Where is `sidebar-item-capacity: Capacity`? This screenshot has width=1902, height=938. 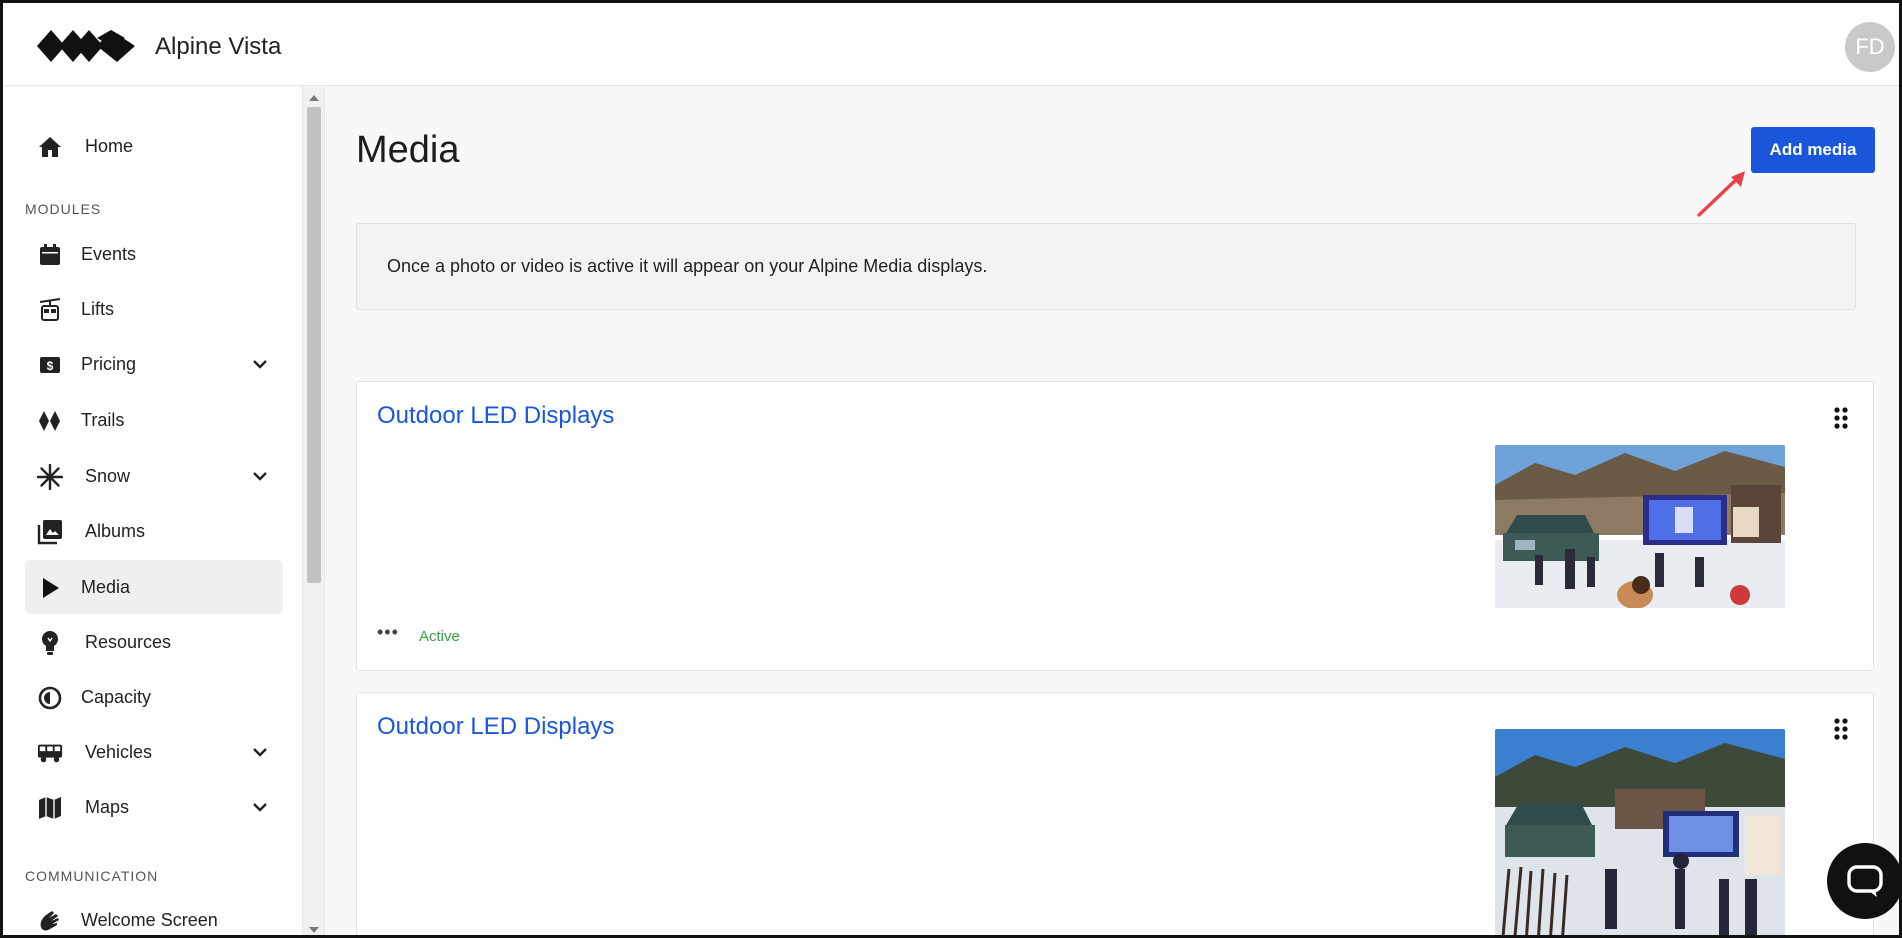
sidebar-item-capacity: Capacity is located at coordinates (154, 697).